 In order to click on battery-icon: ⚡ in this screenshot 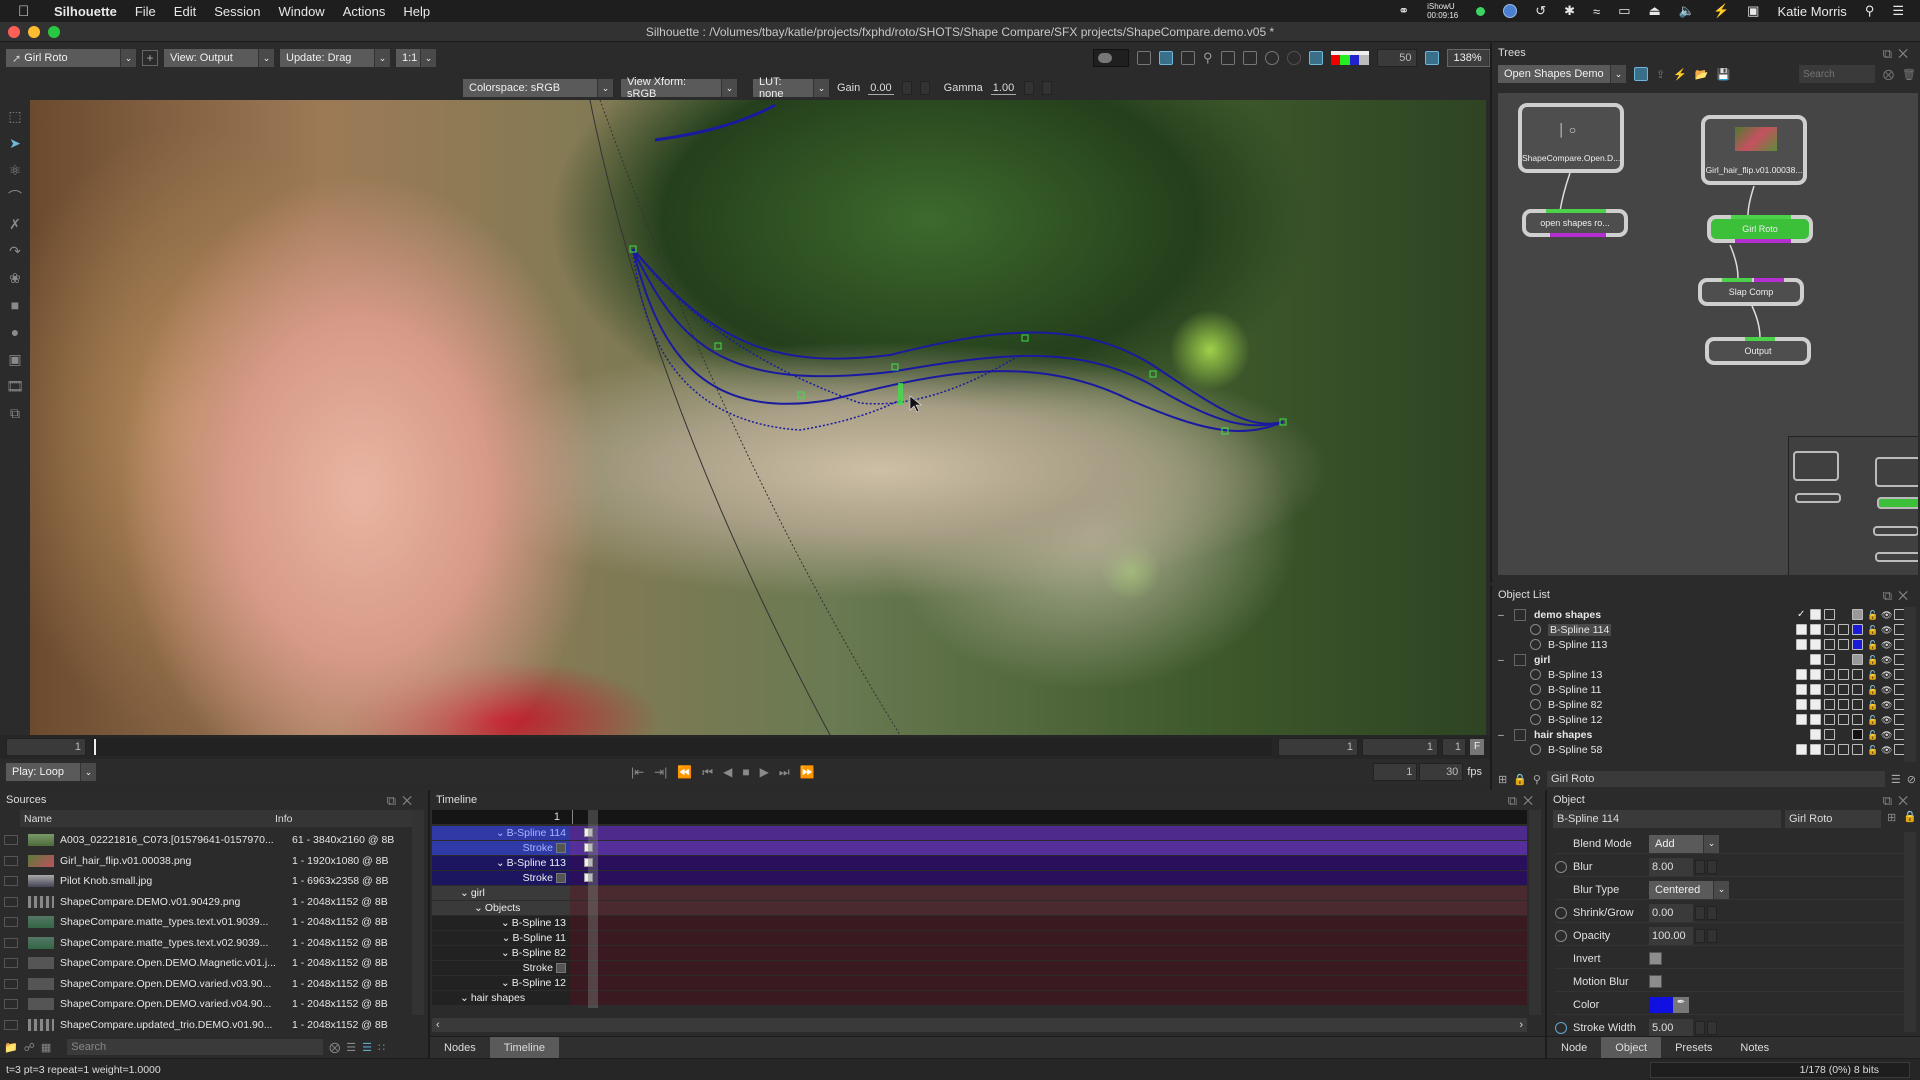, I will do `click(1721, 11)`.